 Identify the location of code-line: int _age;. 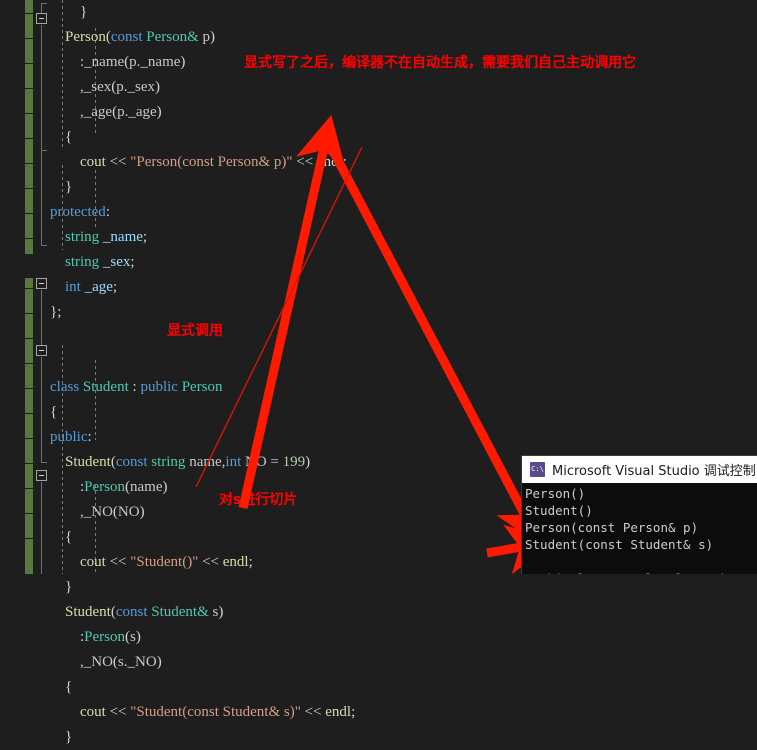
(403, 287).